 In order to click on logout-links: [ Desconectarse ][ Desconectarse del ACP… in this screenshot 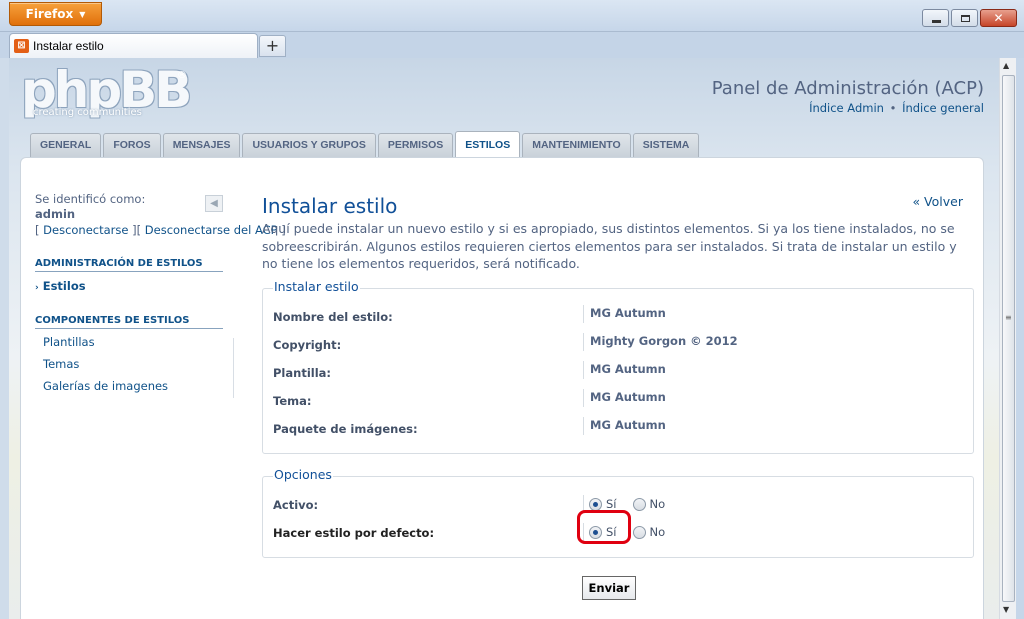, I will do `click(160, 230)`.